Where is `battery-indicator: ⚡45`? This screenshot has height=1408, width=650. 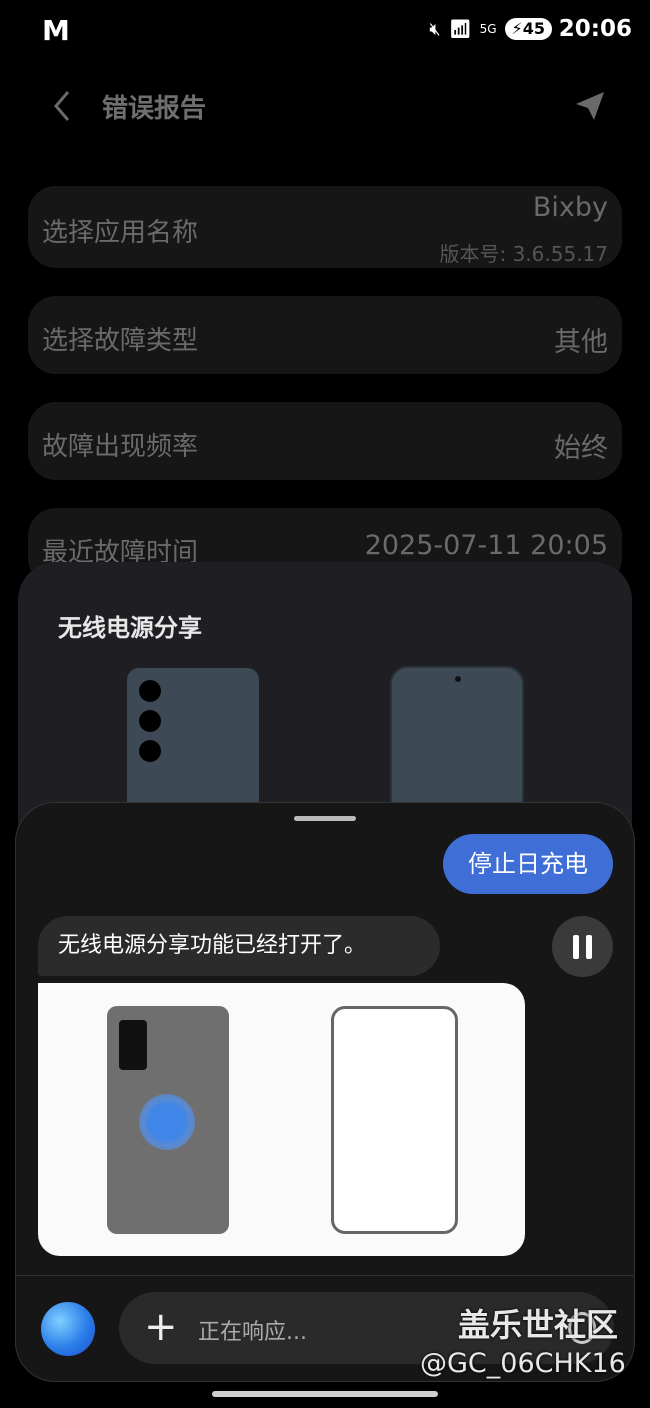
battery-indicator: ⚡45 is located at coordinates (528, 29).